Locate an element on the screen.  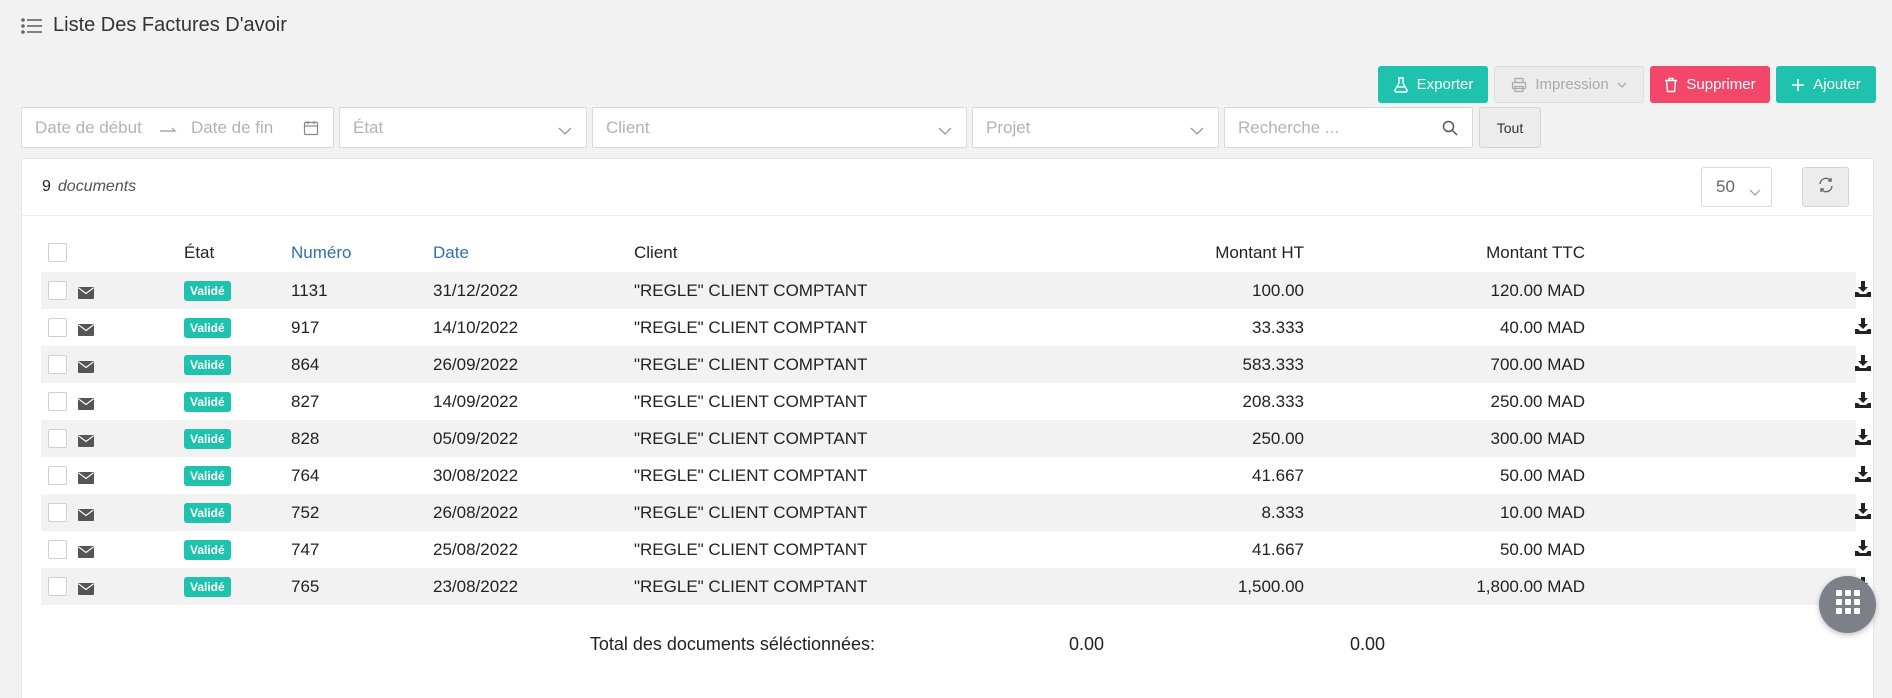
column-client: Client is located at coordinates (656, 252).